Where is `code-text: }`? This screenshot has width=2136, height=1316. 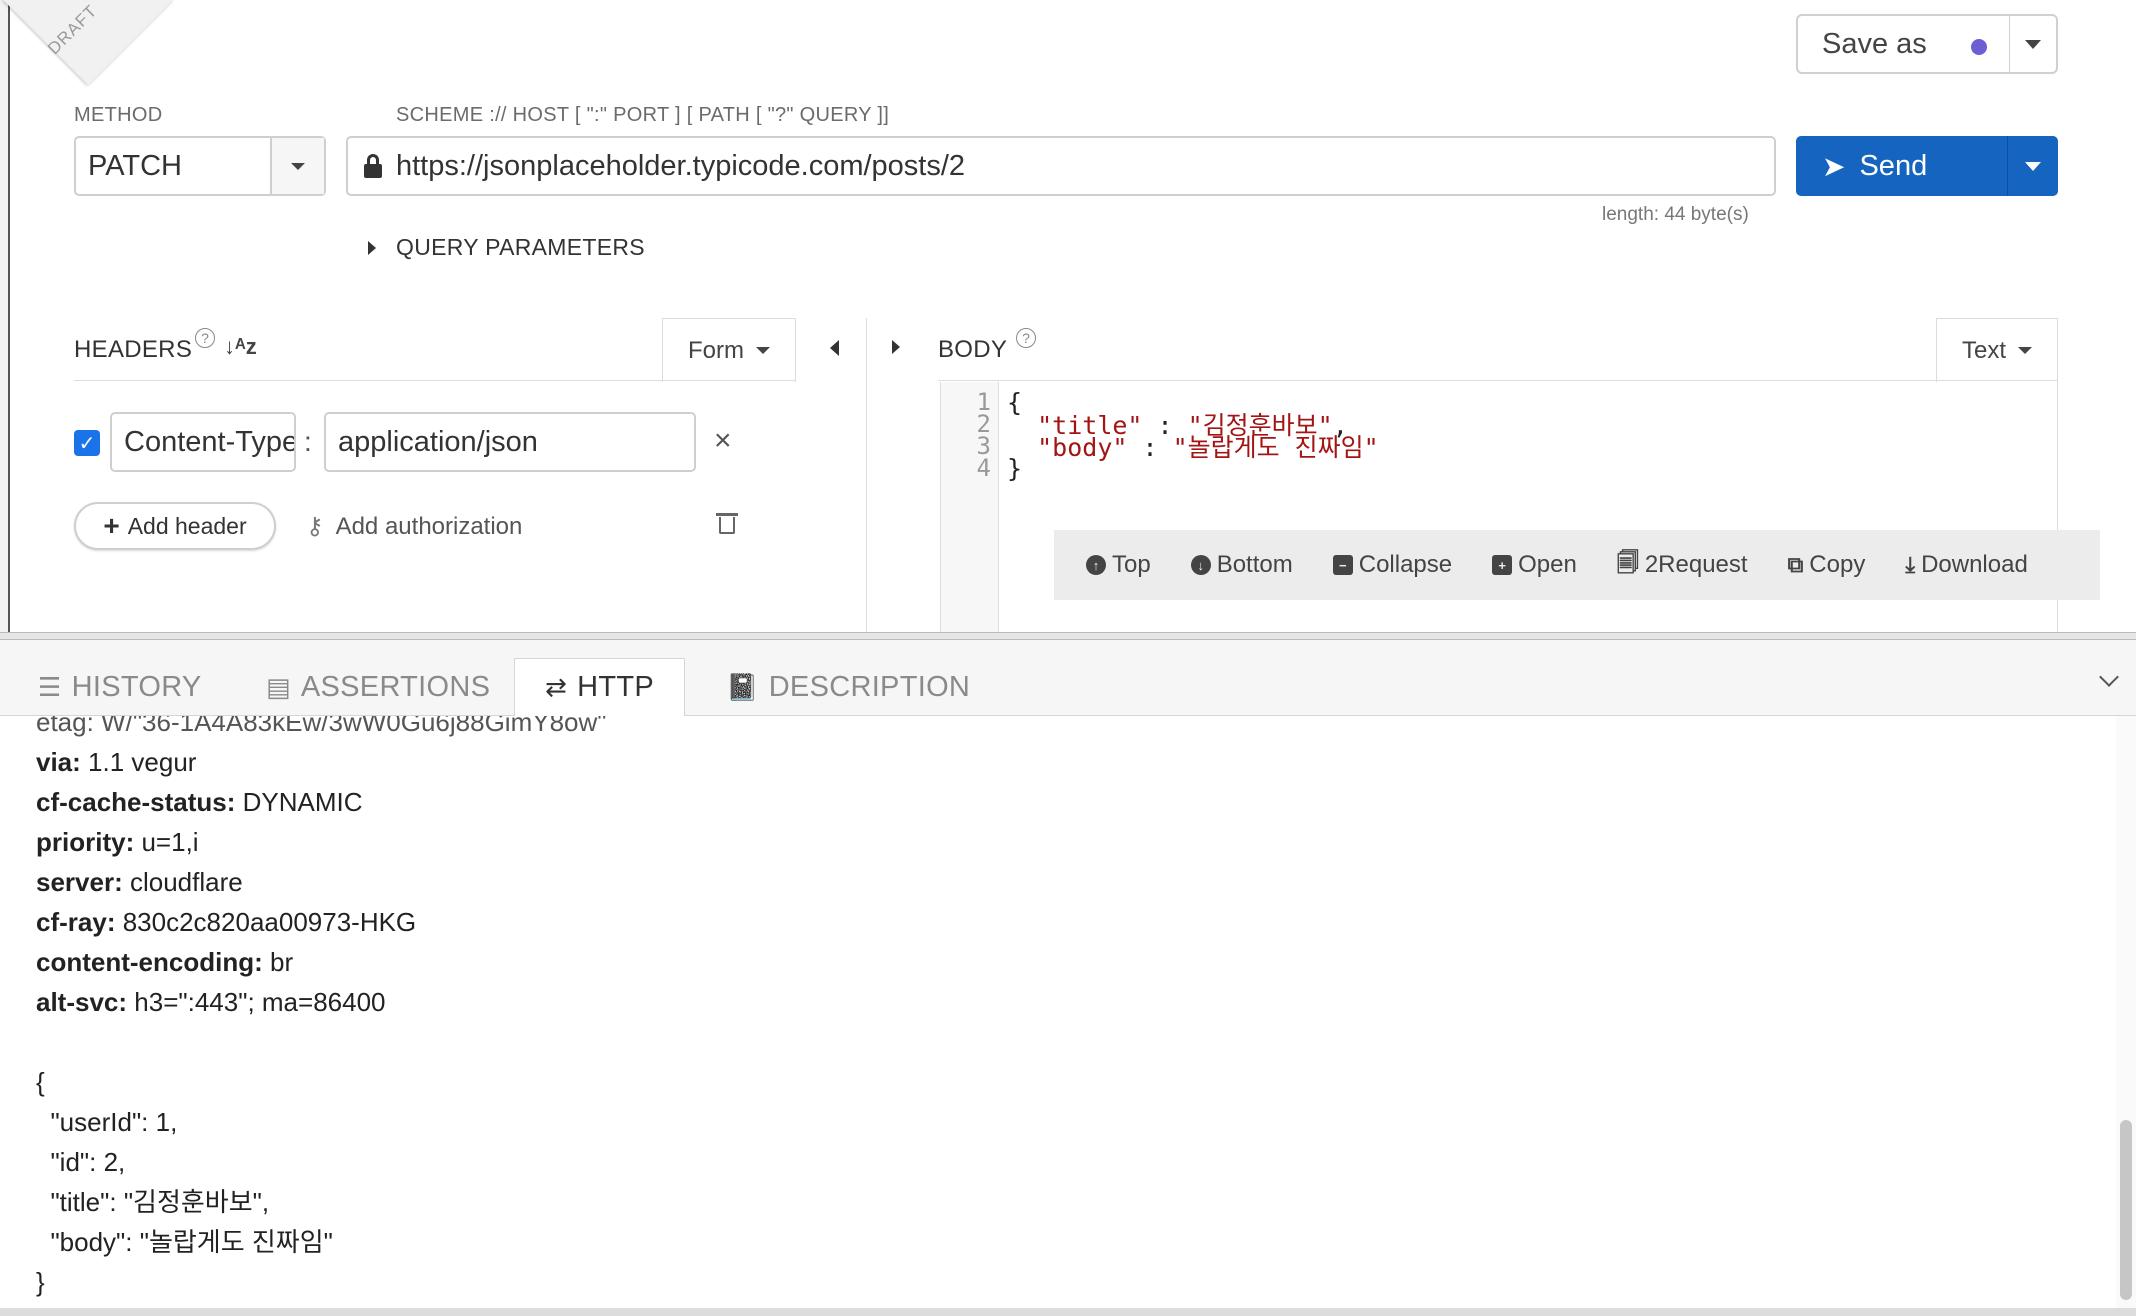
code-text: } is located at coordinates (1015, 468).